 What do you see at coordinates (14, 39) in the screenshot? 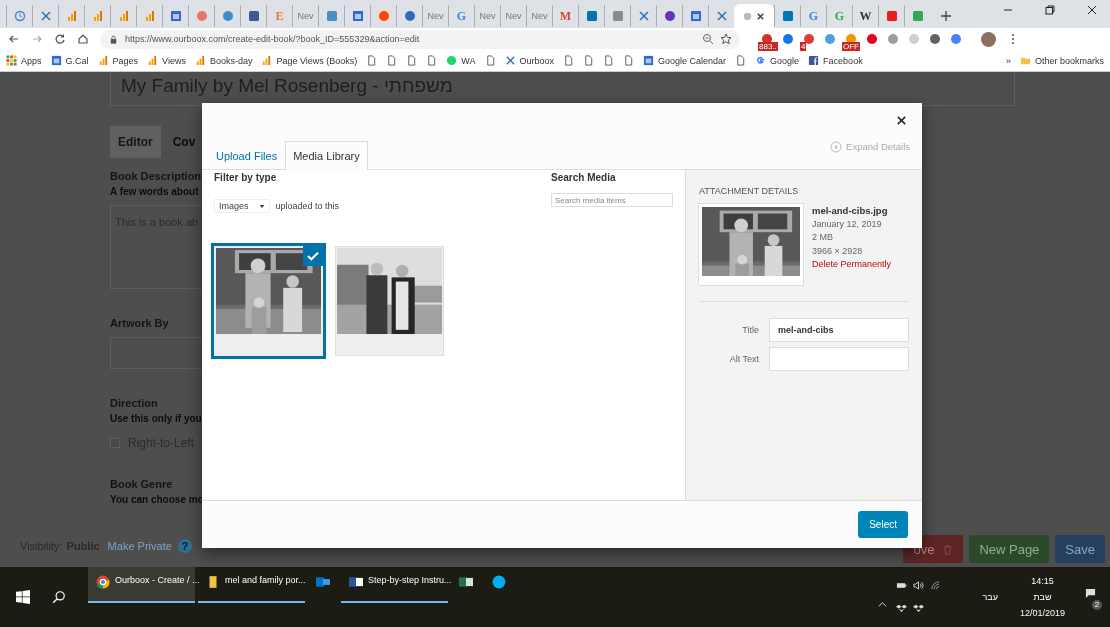
I see `back-icon` at bounding box center [14, 39].